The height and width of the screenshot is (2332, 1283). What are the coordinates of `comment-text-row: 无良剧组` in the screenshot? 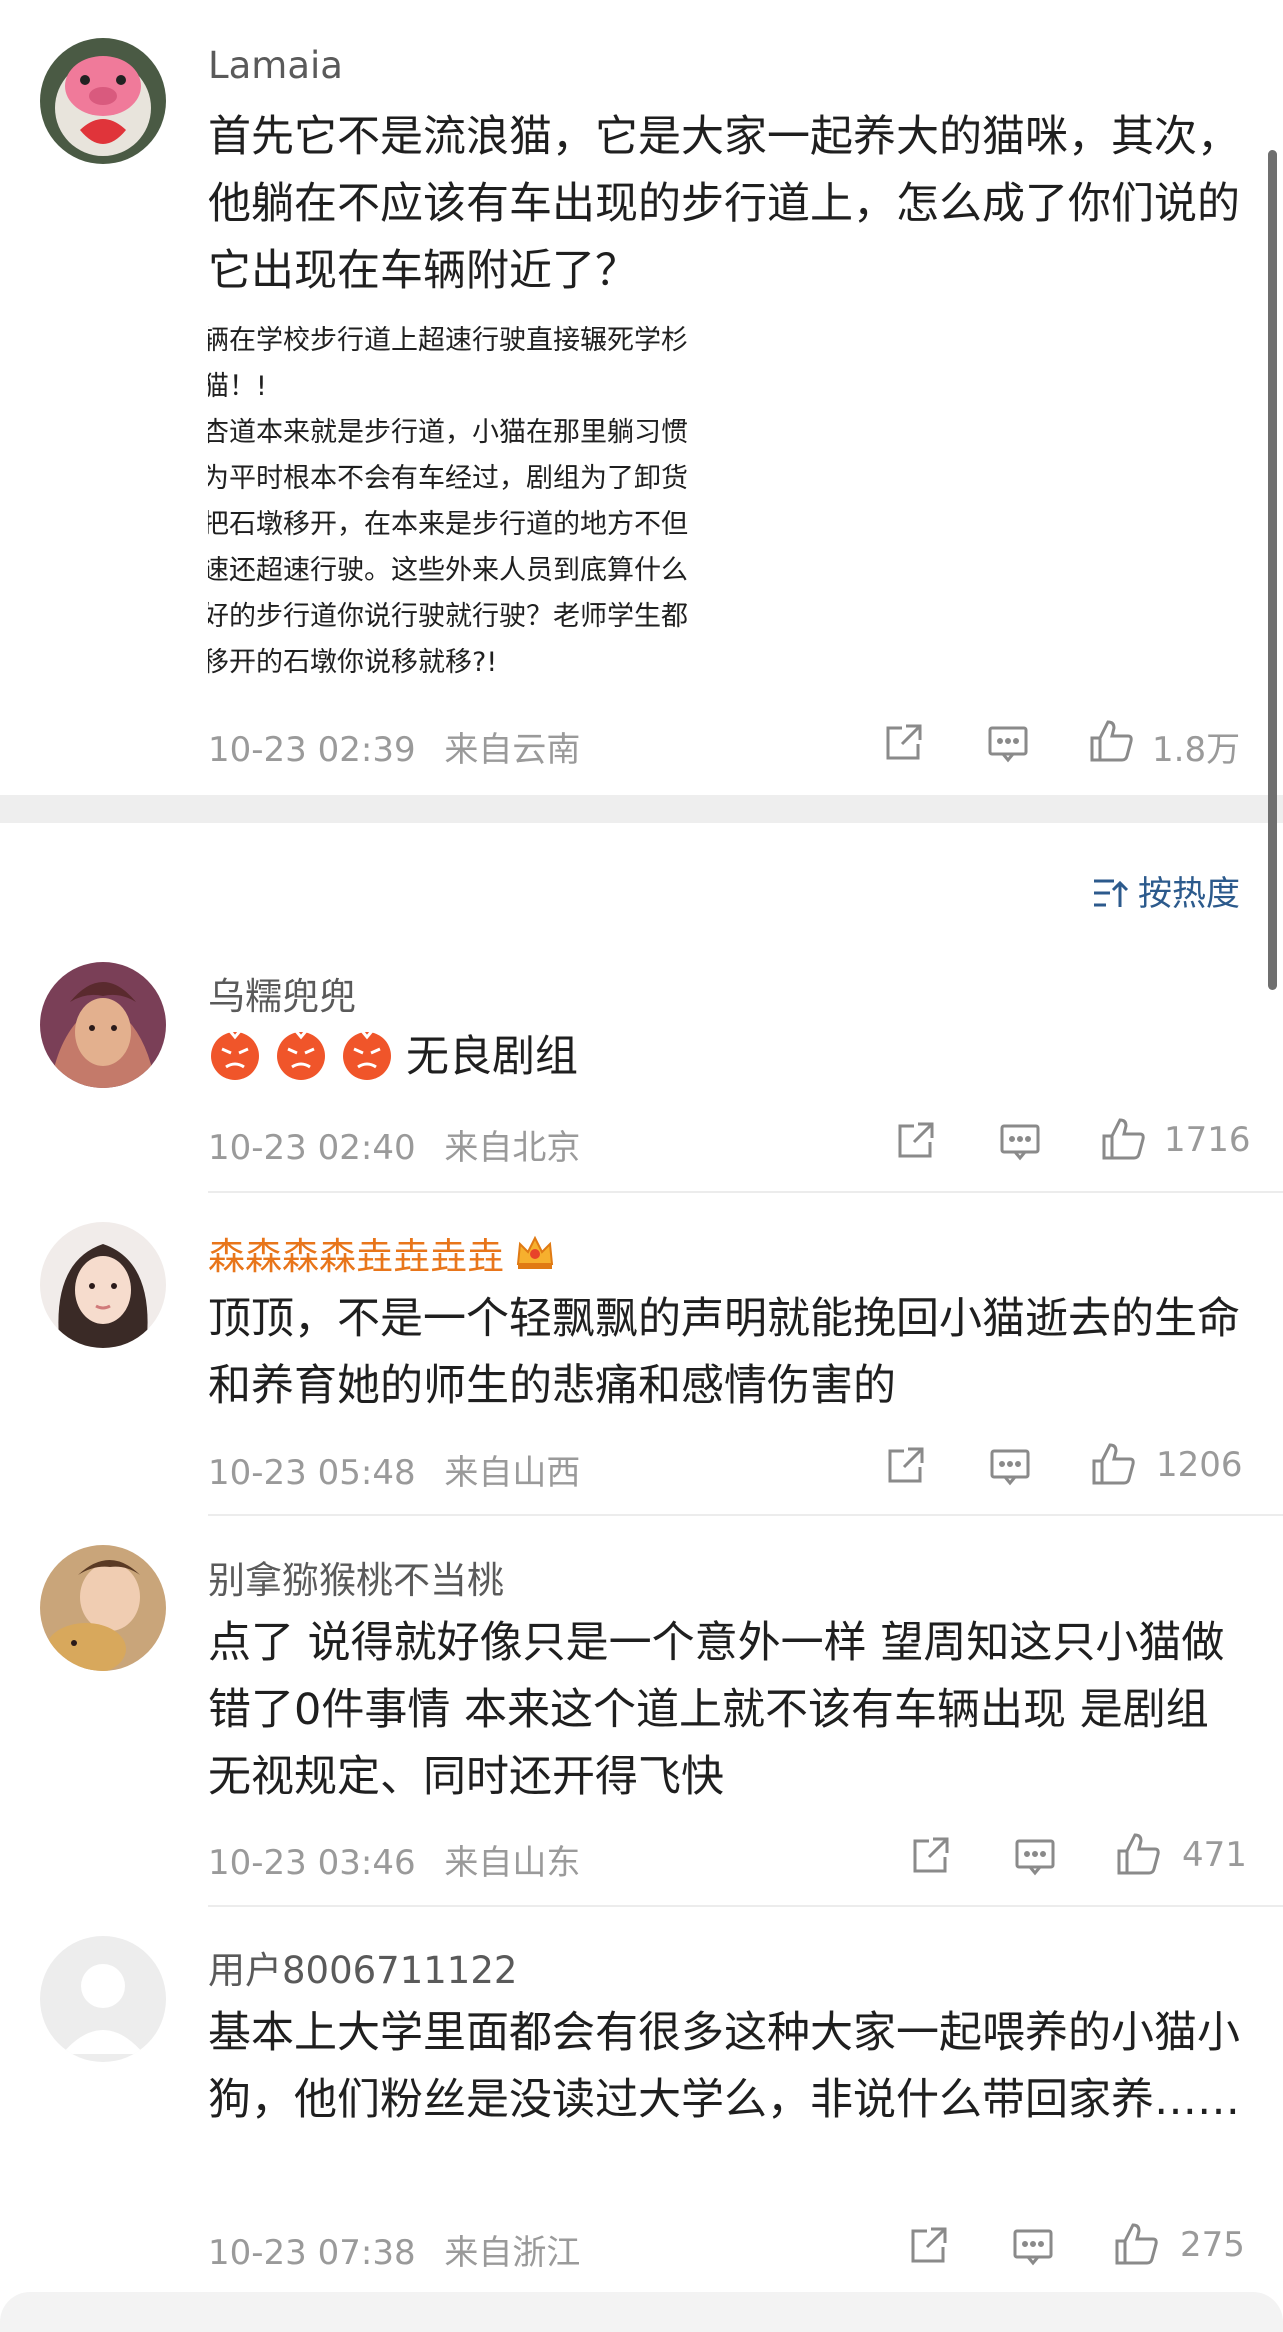 It's located at (728, 1057).